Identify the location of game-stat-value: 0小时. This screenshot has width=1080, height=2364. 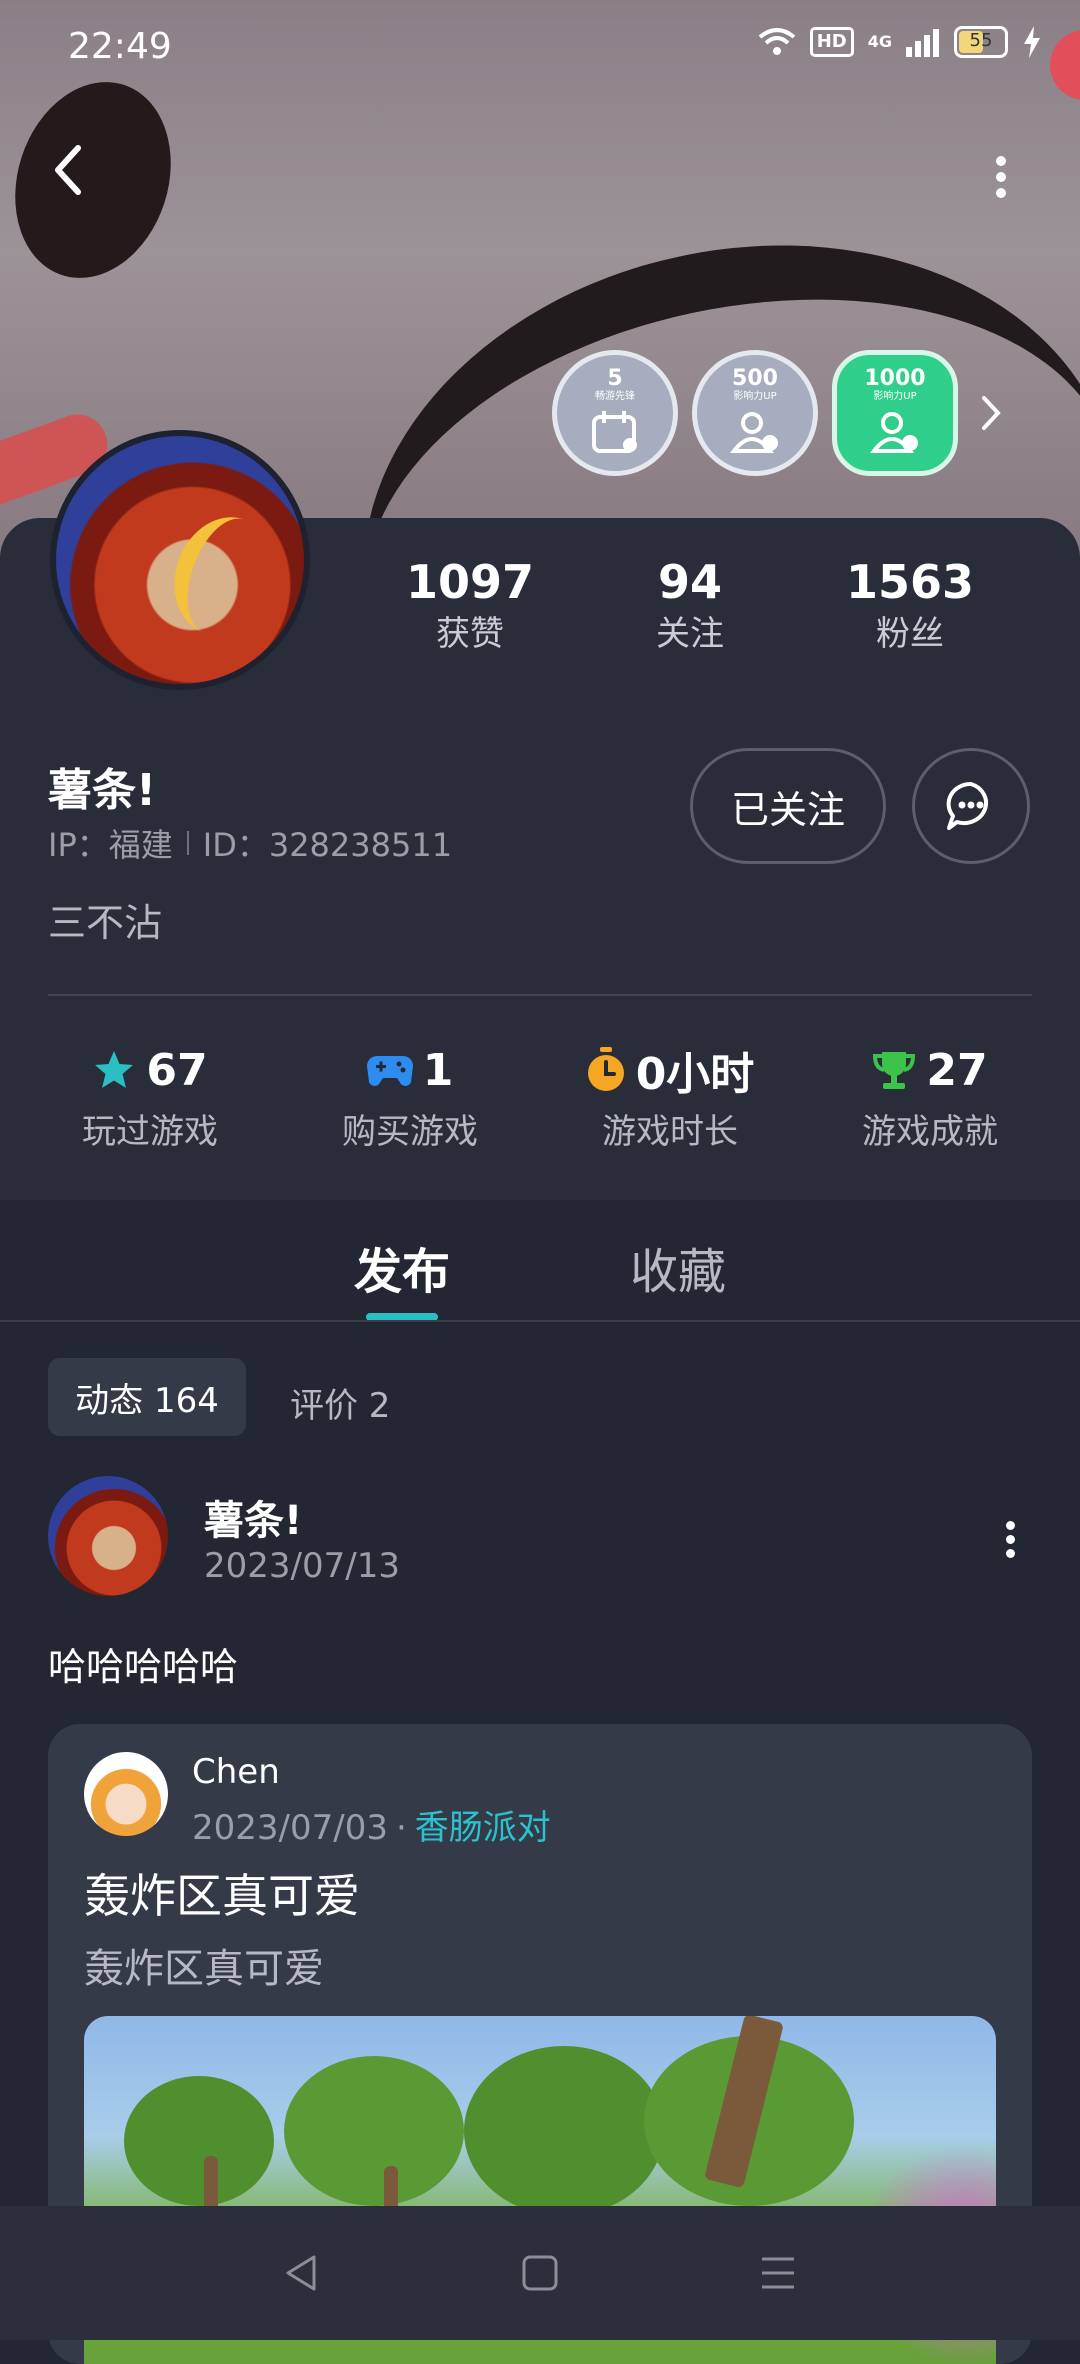
(695, 1074).